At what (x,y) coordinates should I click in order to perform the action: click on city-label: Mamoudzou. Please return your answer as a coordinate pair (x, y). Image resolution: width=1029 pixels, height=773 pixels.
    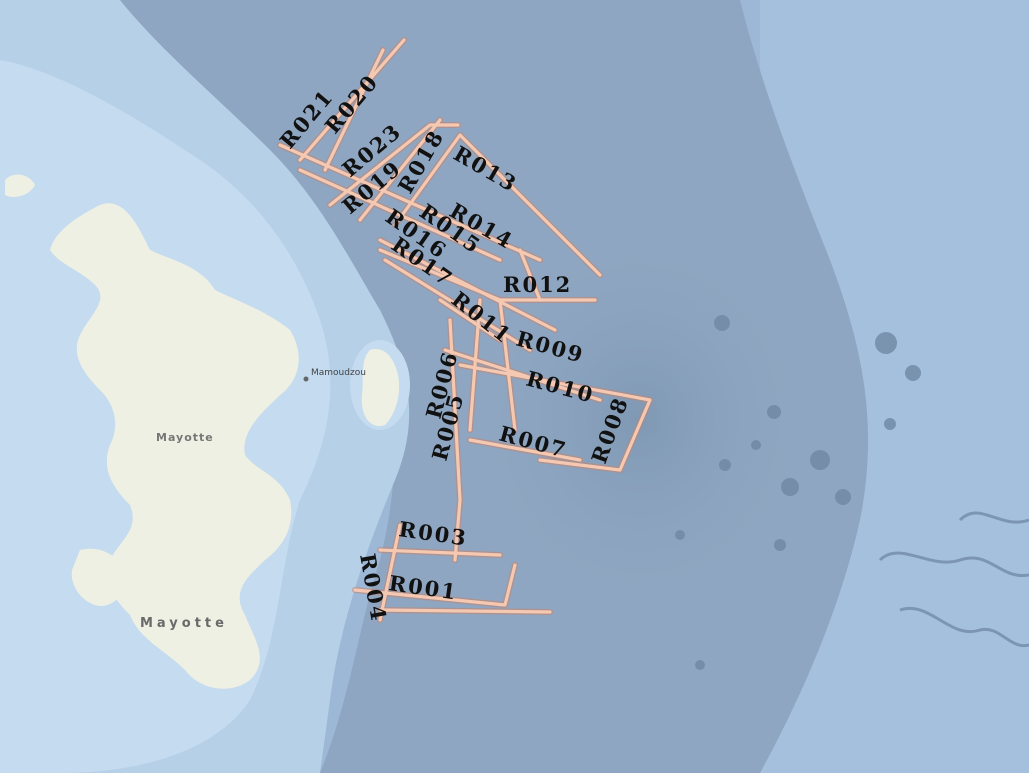
    Looking at the image, I should click on (338, 373).